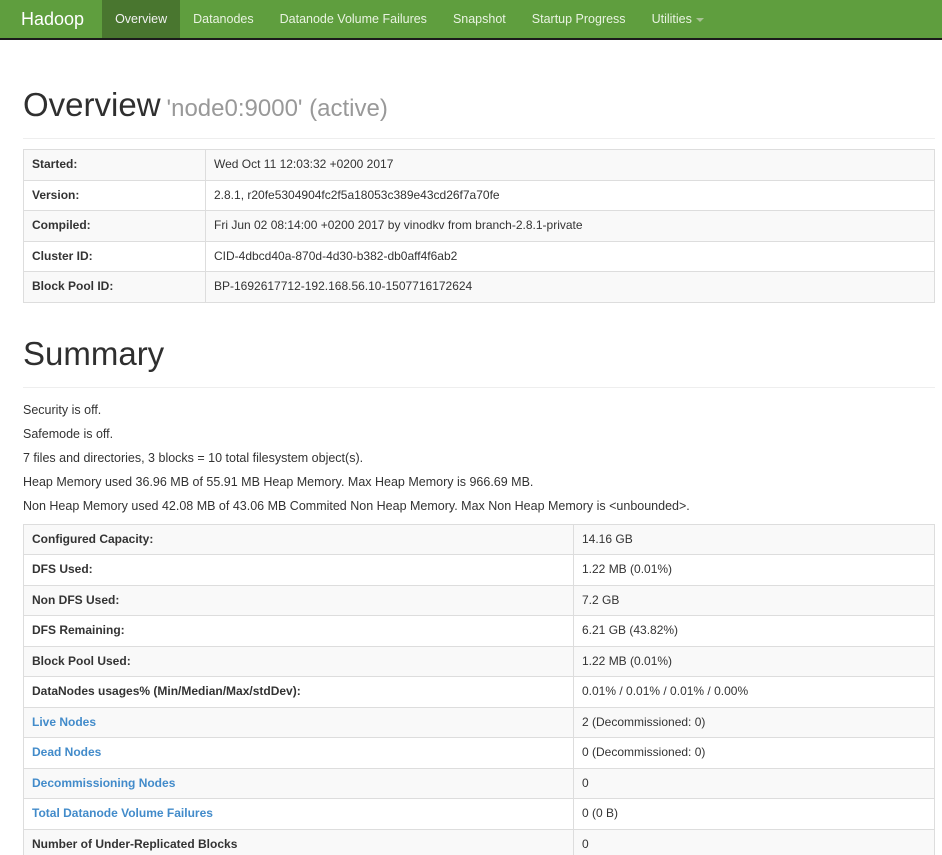  What do you see at coordinates (114, 256) in the screenshot?
I see `row-label: Cluster ID:` at bounding box center [114, 256].